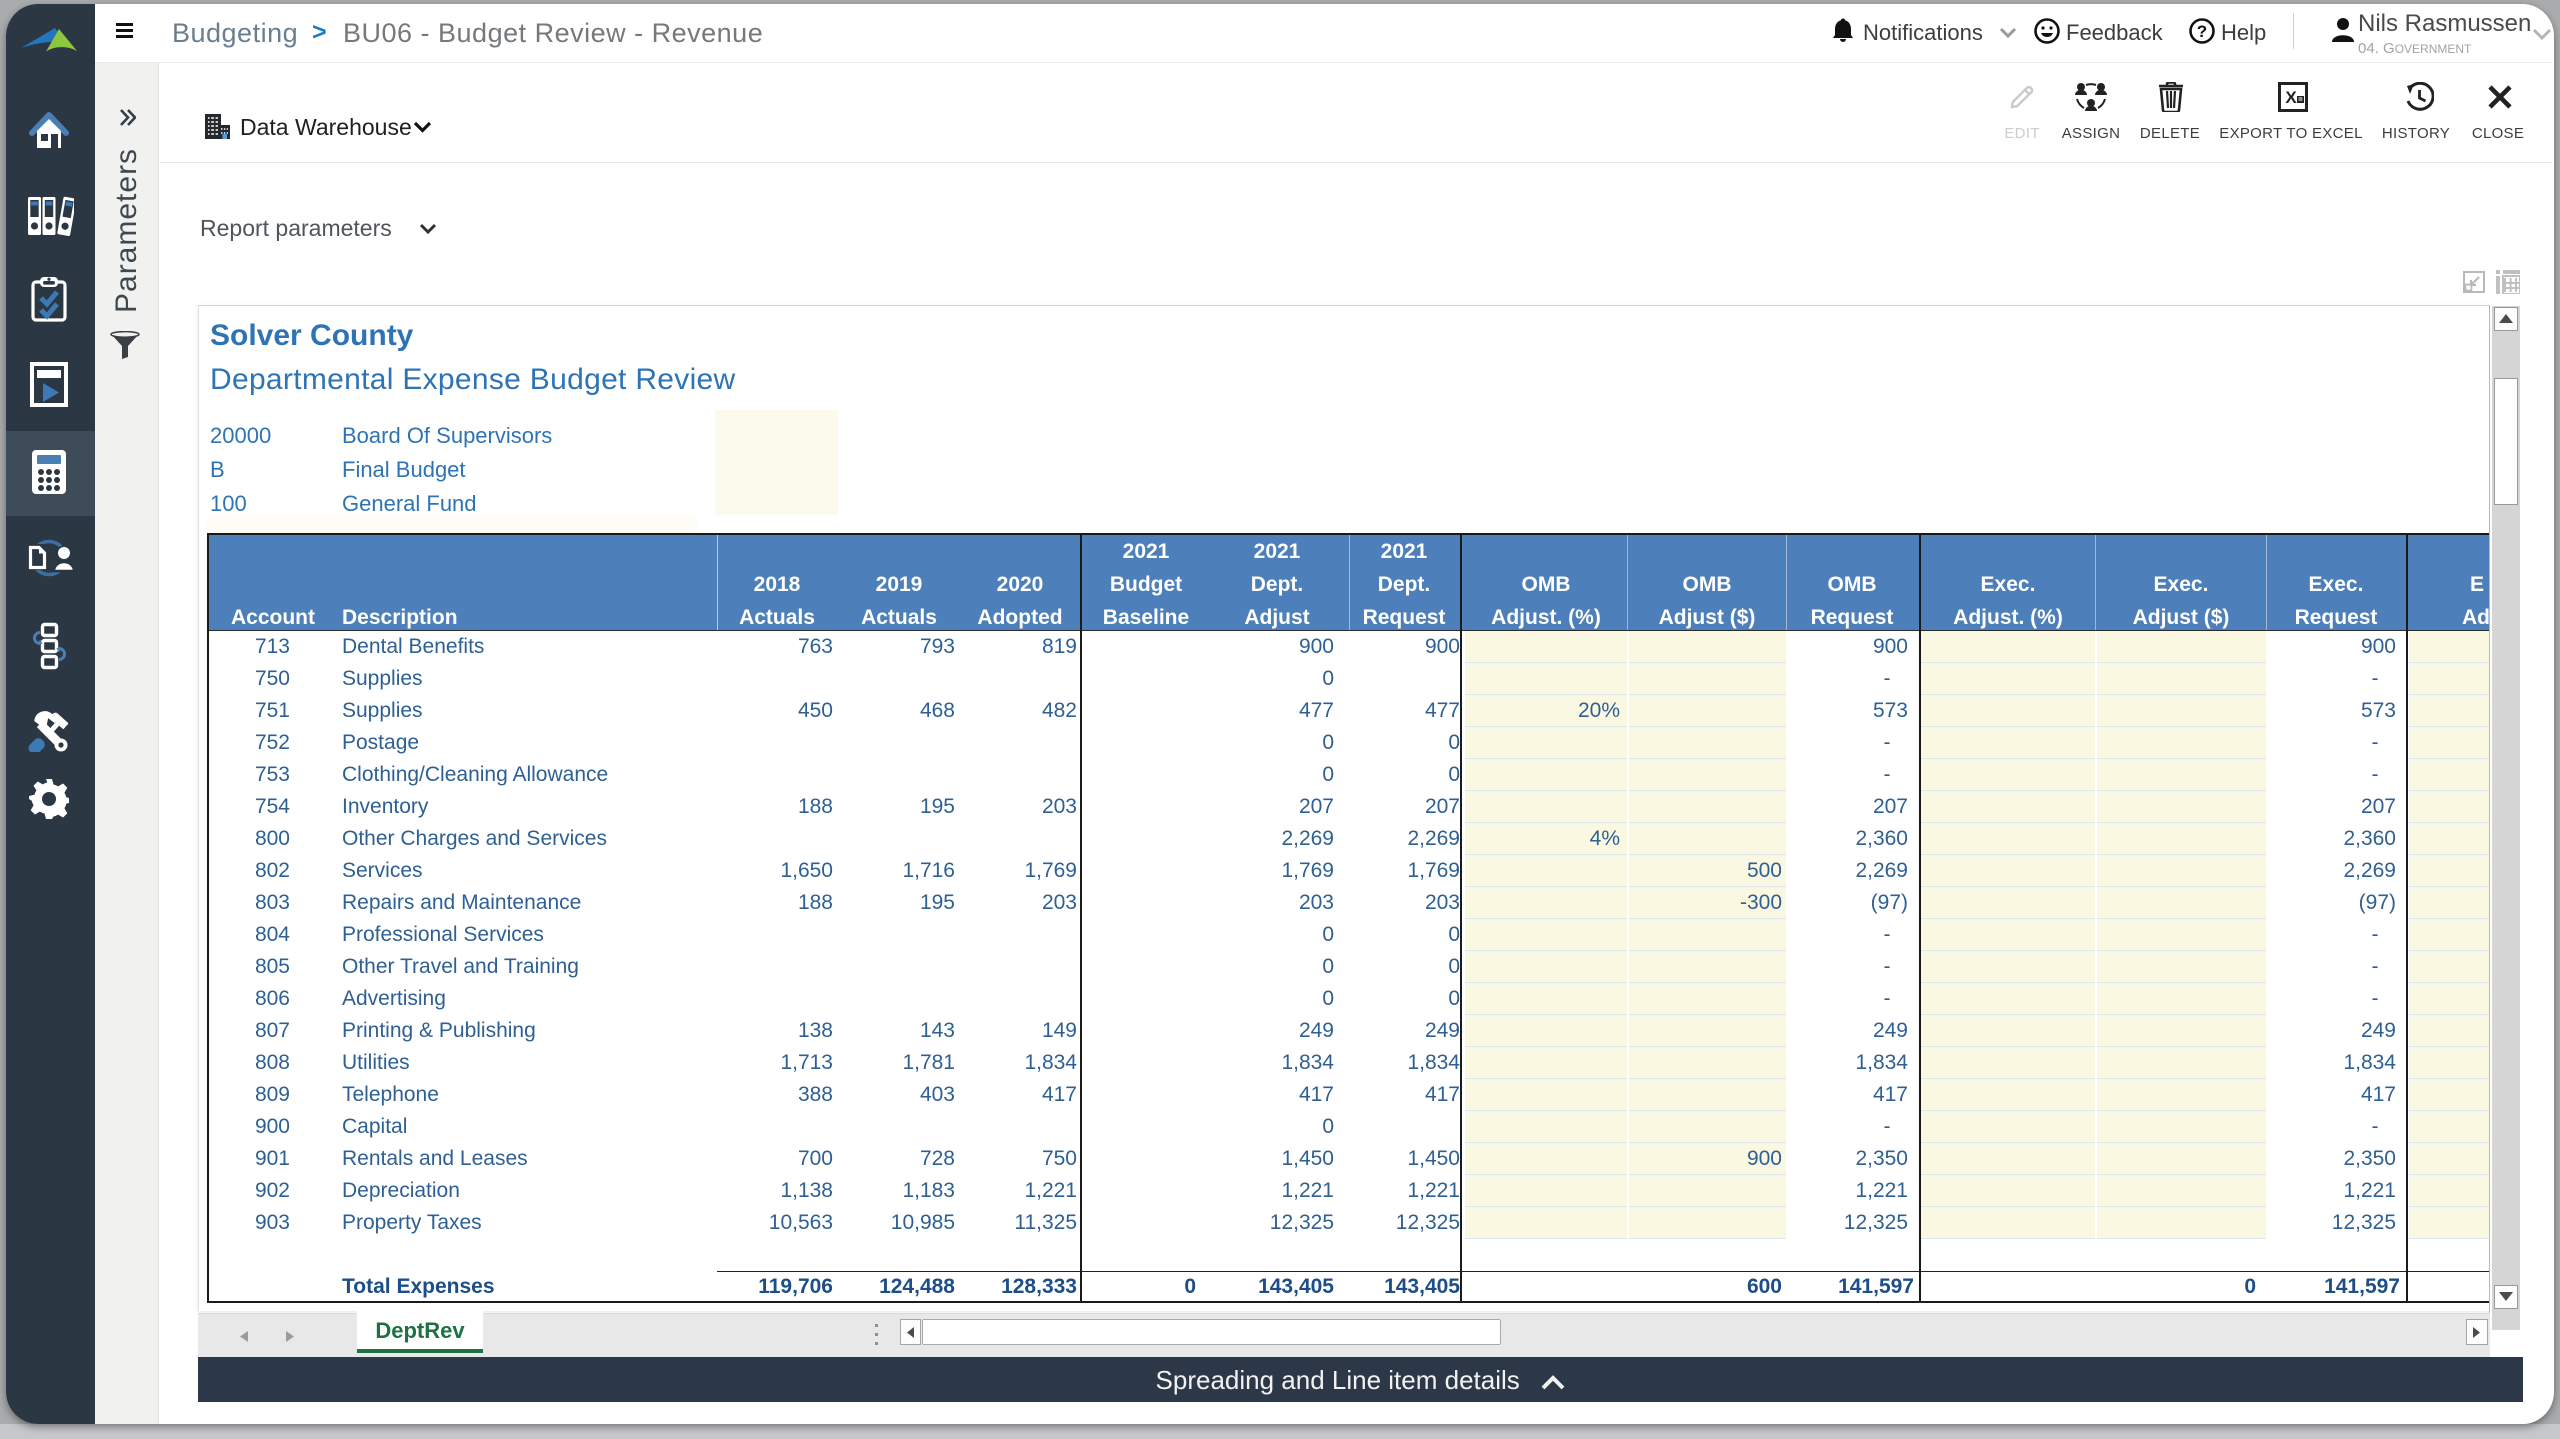  What do you see at coordinates (2291, 97) in the screenshot?
I see `svg-text: X` at bounding box center [2291, 97].